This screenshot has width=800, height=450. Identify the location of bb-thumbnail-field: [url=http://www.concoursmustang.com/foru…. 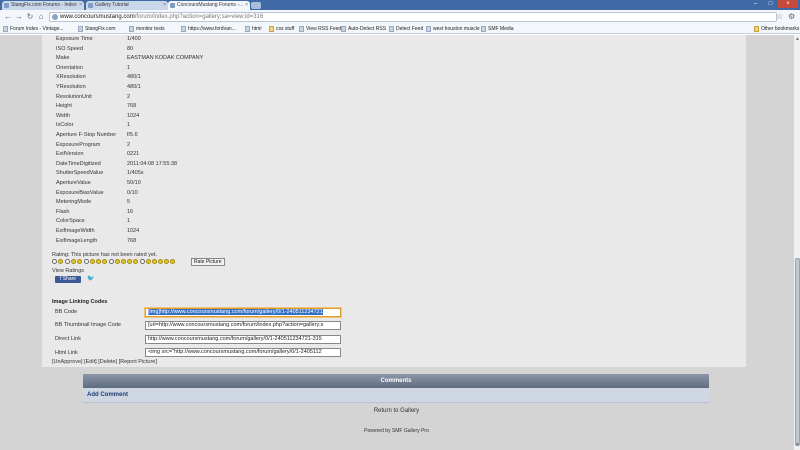
(243, 325).